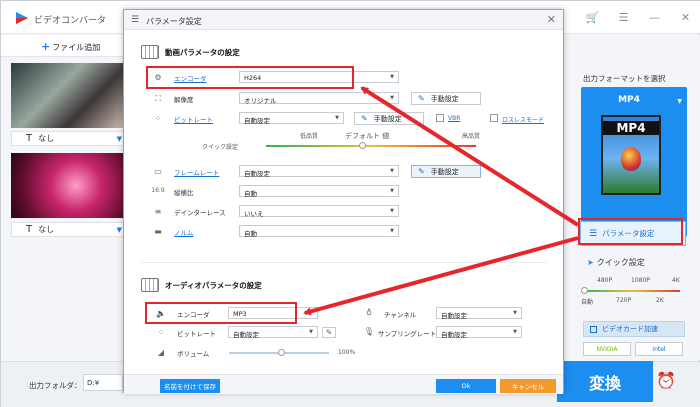 The image size is (700, 407). Describe the element at coordinates (605, 280) in the screenshot. I see `quick-tick-label: 480P` at that location.